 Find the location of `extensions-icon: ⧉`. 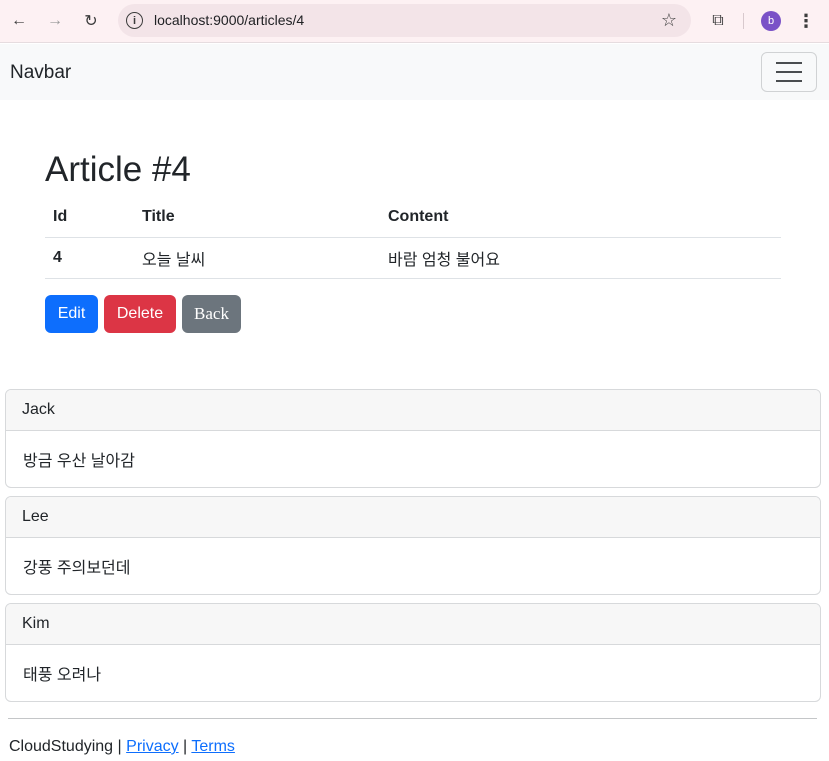

extensions-icon: ⧉ is located at coordinates (718, 21).